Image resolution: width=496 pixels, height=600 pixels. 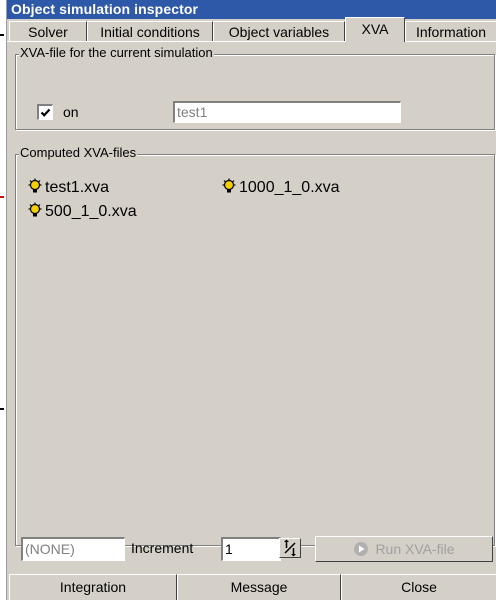 I want to click on run-xva-label: Run XVA-file, so click(x=415, y=549).